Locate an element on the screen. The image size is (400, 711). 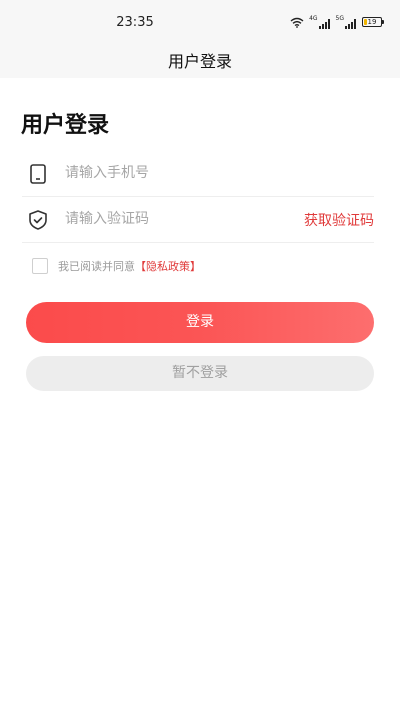
privacy-policy-link: 【隐私政策】 is located at coordinates (168, 266).